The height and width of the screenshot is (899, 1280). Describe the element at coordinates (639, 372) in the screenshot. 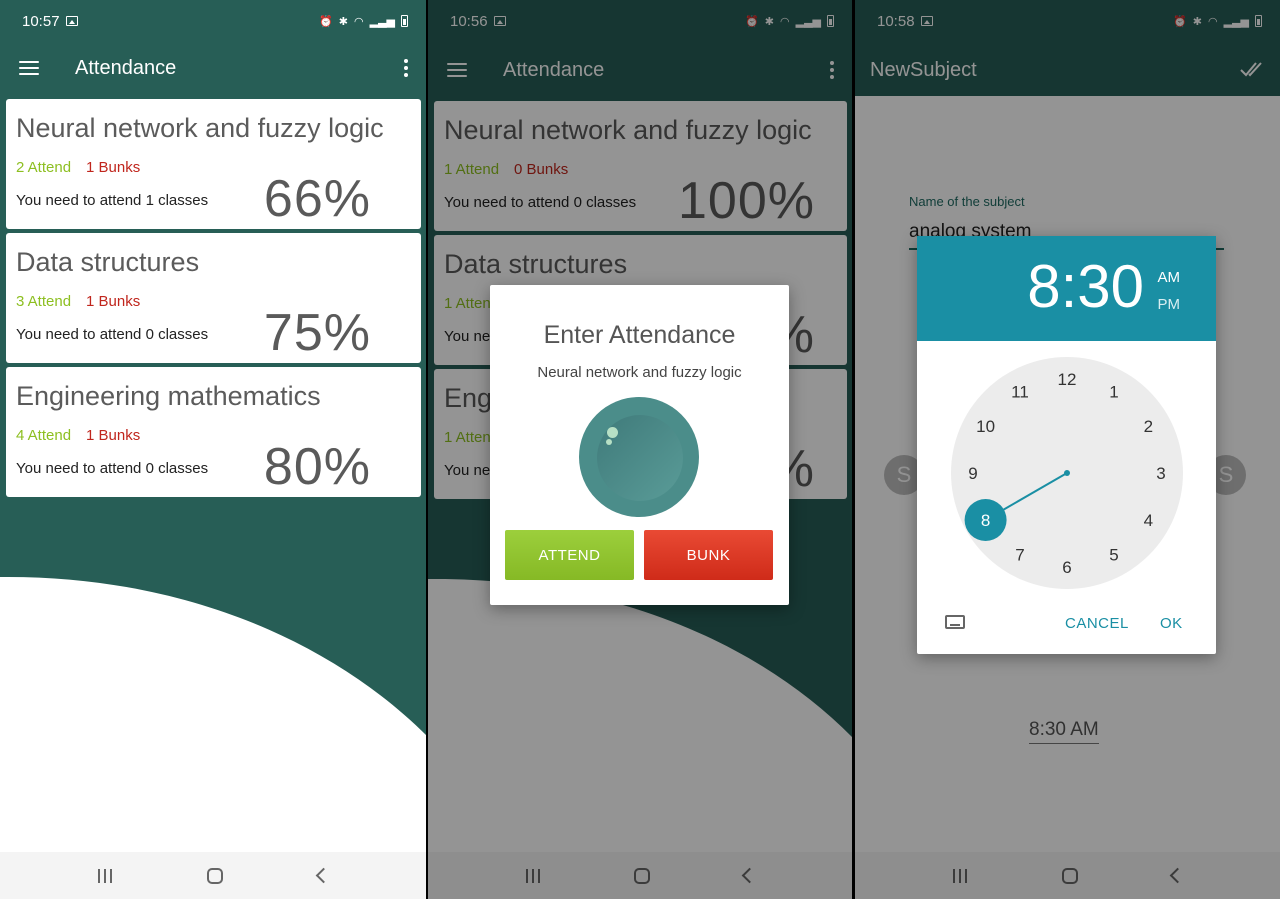

I see `dialog-subject: Neural network and fuzzy logic` at that location.